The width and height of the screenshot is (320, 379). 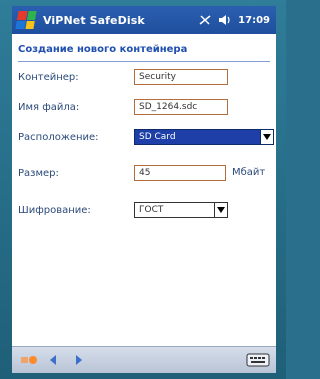 I want to click on network-signal-icon, so click(x=205, y=20).